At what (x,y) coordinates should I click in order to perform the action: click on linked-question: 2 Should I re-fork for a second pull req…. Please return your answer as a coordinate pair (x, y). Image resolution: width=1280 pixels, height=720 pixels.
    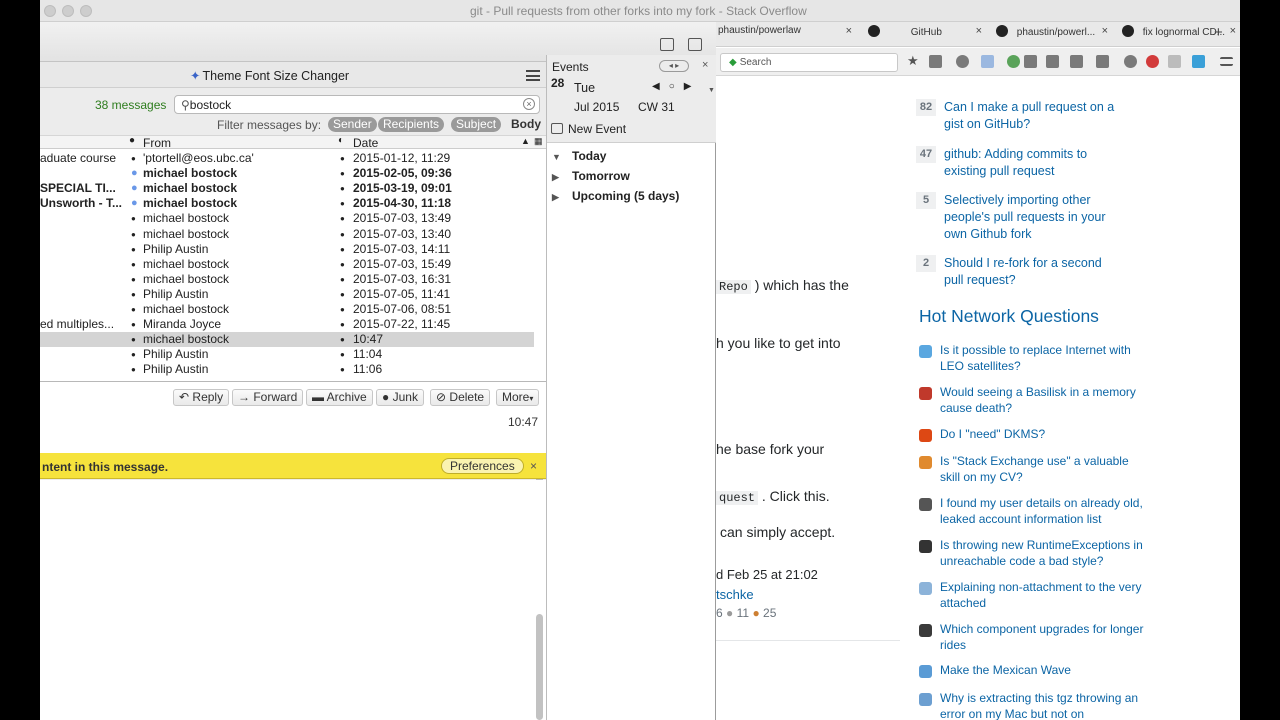
    Looking at the image, I should click on (1026, 275).